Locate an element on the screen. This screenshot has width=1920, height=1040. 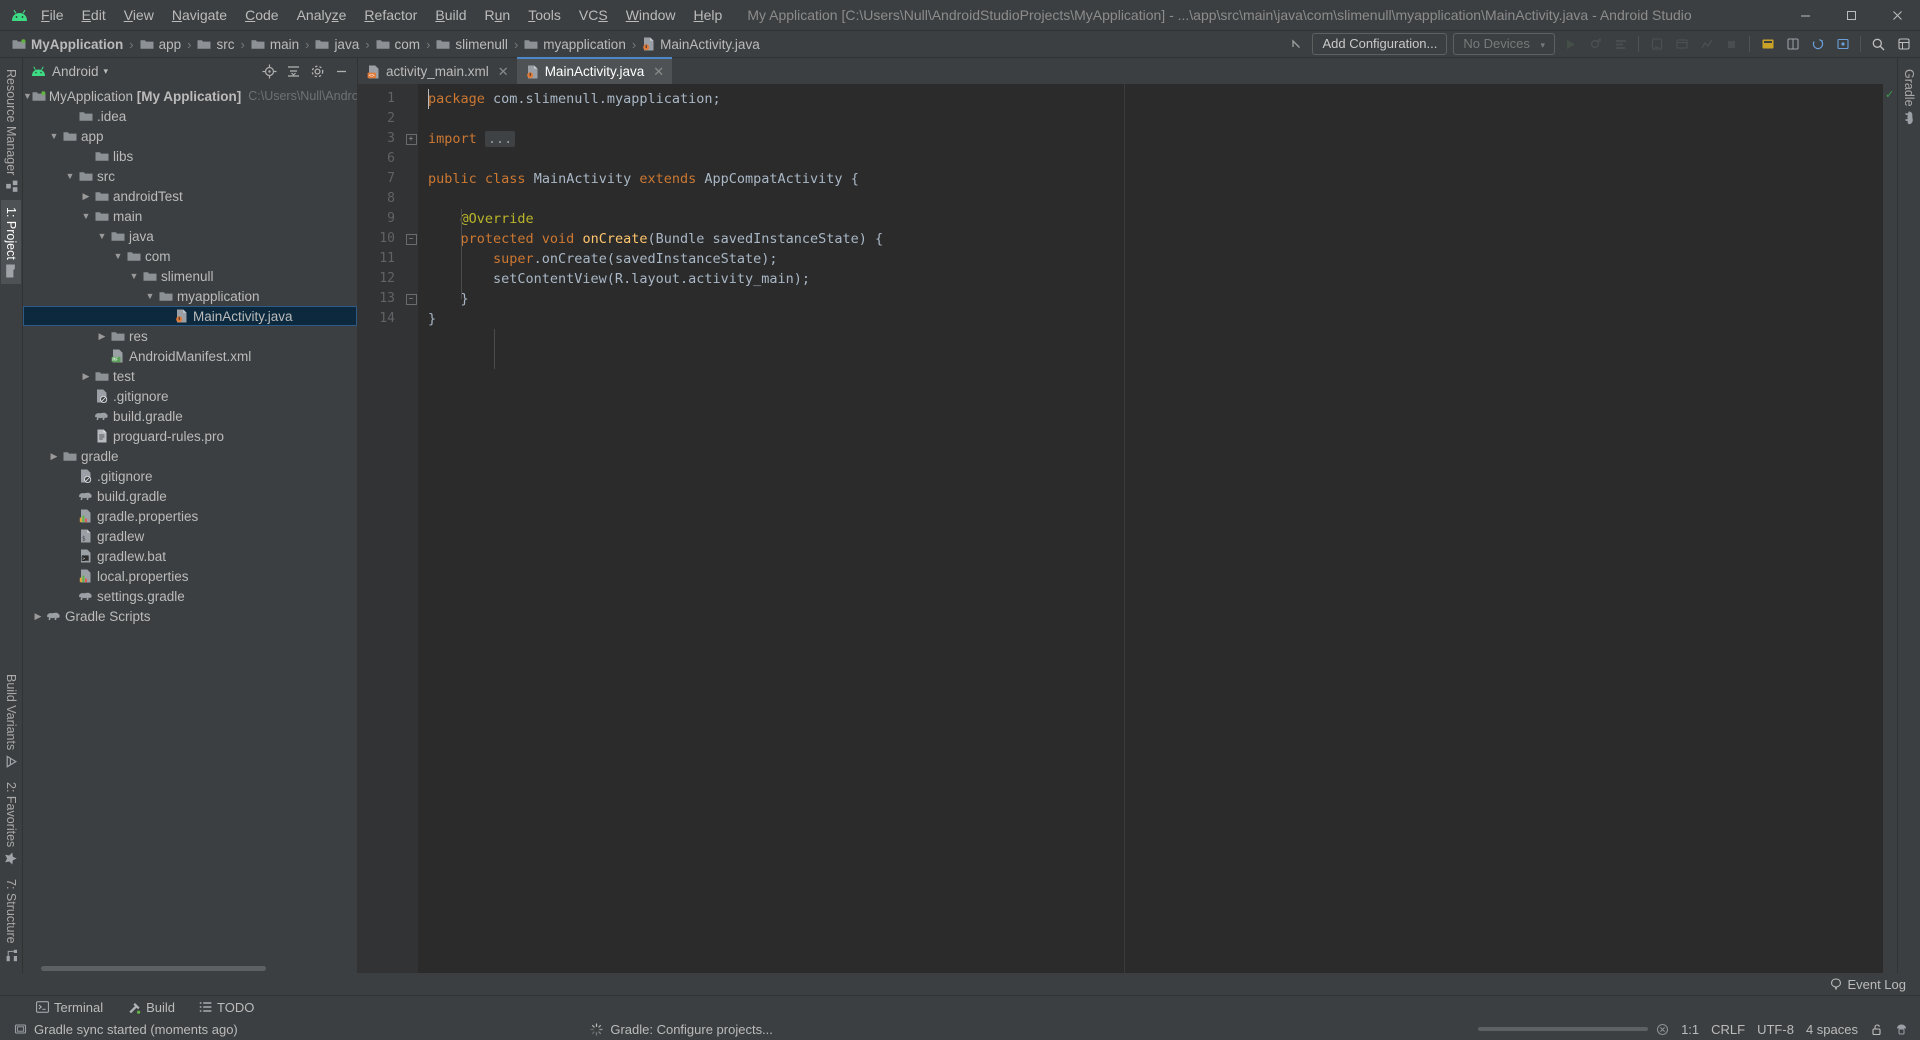
line-separator: CRLF is located at coordinates (1728, 1029).